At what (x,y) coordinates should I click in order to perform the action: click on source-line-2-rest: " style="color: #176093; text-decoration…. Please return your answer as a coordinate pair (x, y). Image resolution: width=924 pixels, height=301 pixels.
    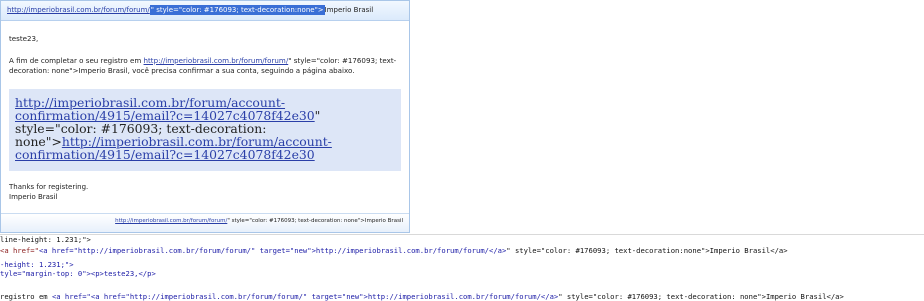
    Looking at the image, I should click on (647, 250).